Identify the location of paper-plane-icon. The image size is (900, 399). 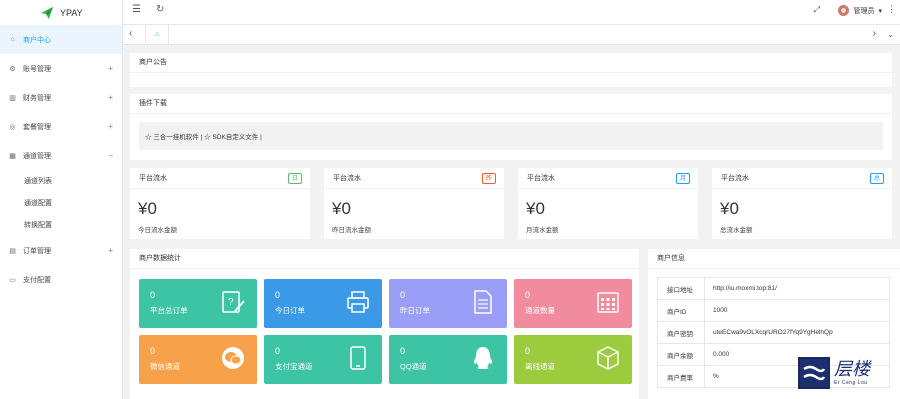
(47, 12).